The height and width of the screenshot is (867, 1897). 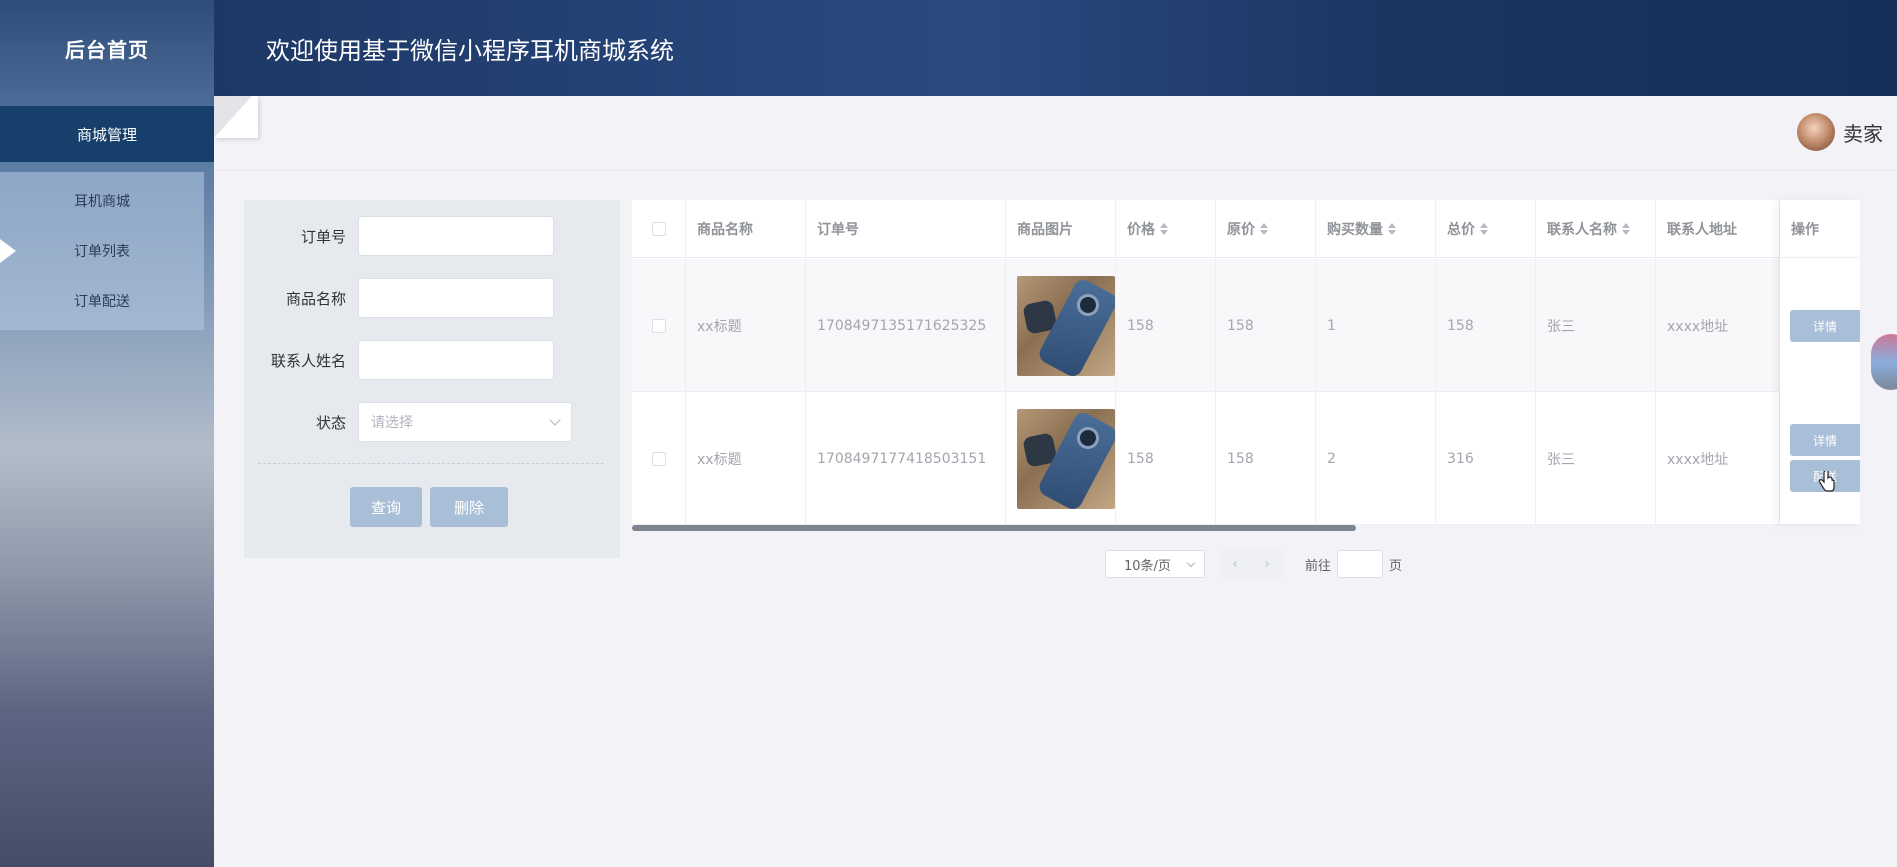 What do you see at coordinates (1055, 170) in the screenshot?
I see `divider` at bounding box center [1055, 170].